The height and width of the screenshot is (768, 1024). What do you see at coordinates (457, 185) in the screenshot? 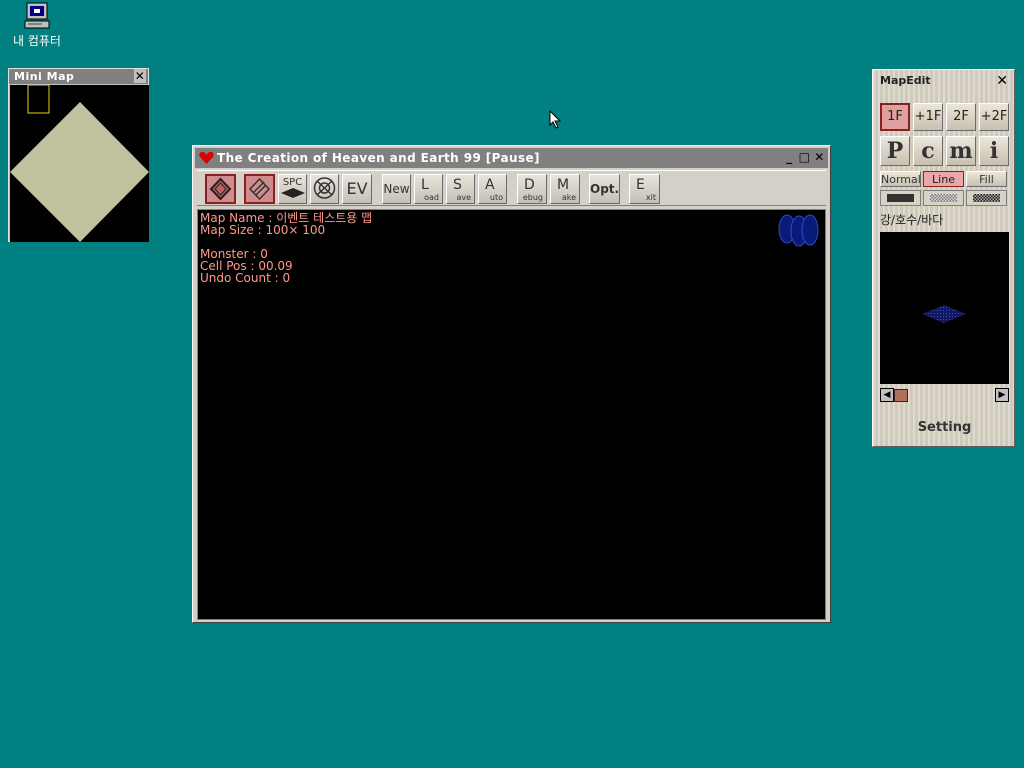
I see `save-big: S` at bounding box center [457, 185].